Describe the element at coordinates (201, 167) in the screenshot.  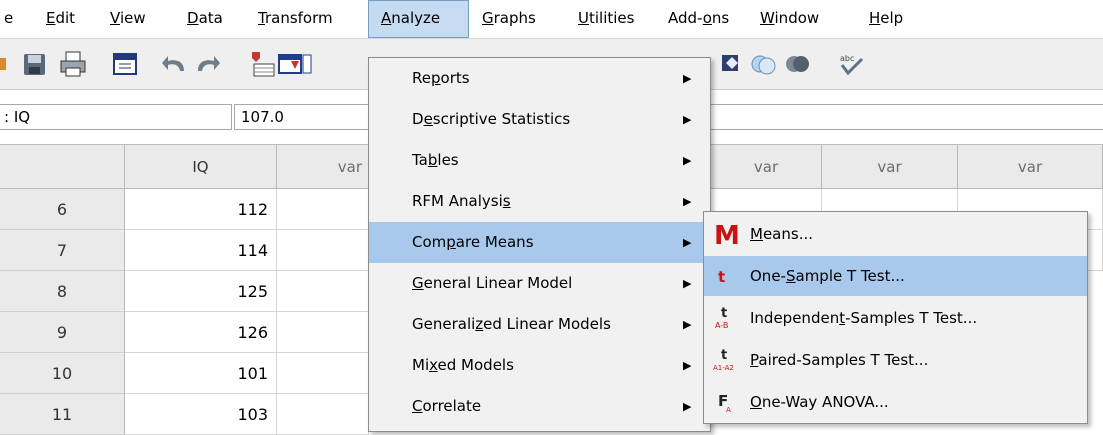
I see `column-header-iq: IQ` at that location.